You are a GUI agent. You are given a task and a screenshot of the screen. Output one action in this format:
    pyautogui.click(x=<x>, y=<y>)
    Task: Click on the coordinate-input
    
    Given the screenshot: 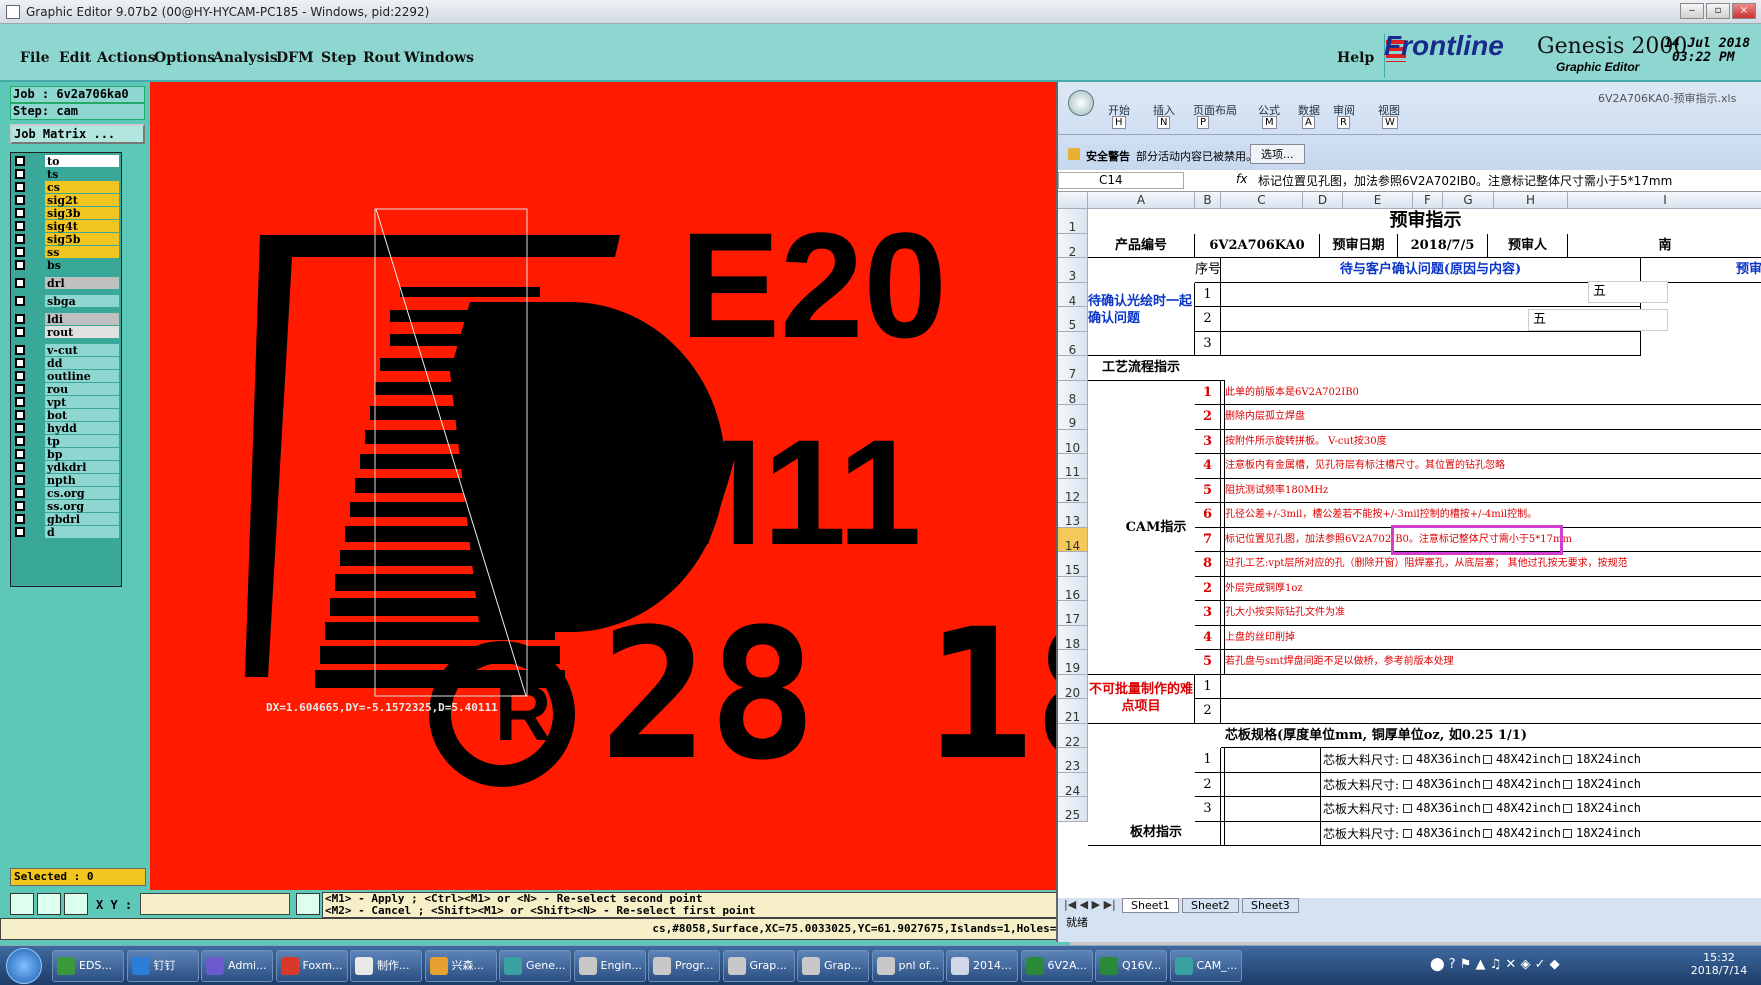 What is the action you would take?
    pyautogui.click(x=215, y=904)
    